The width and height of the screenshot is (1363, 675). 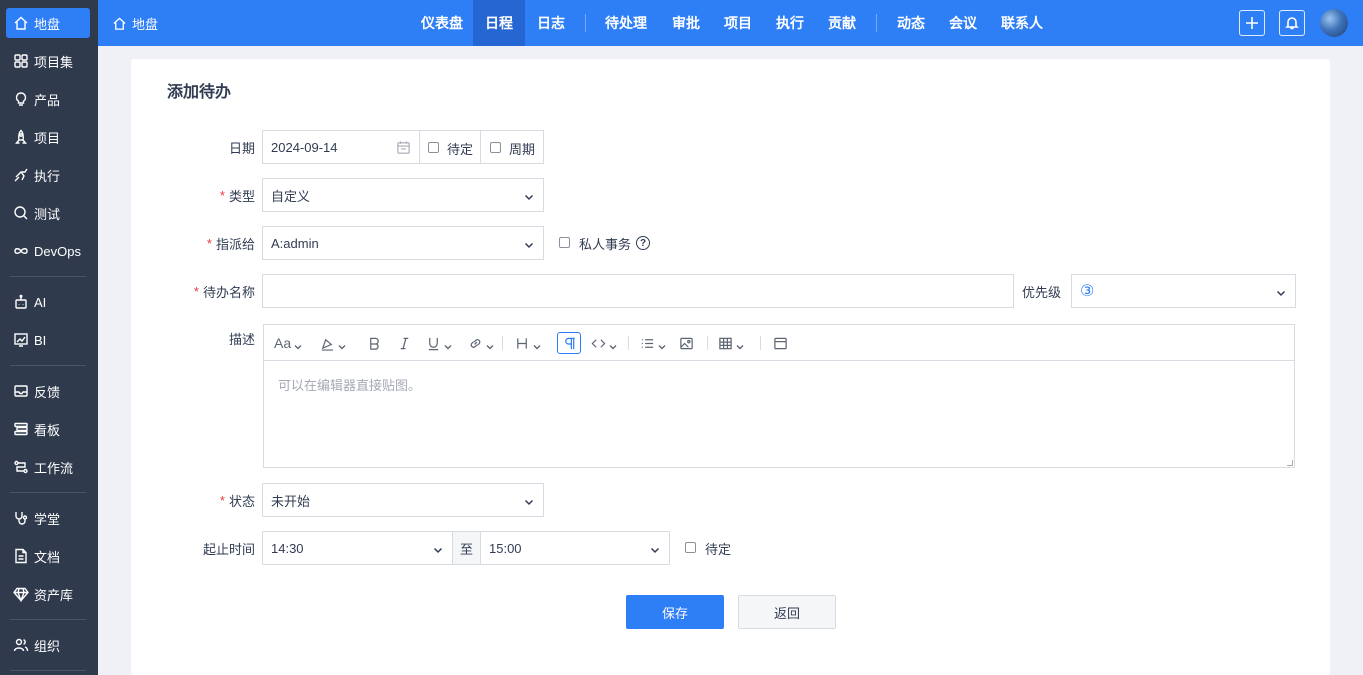 What do you see at coordinates (842, 23) in the screenshot?
I see `nav-contribute: 贡献` at bounding box center [842, 23].